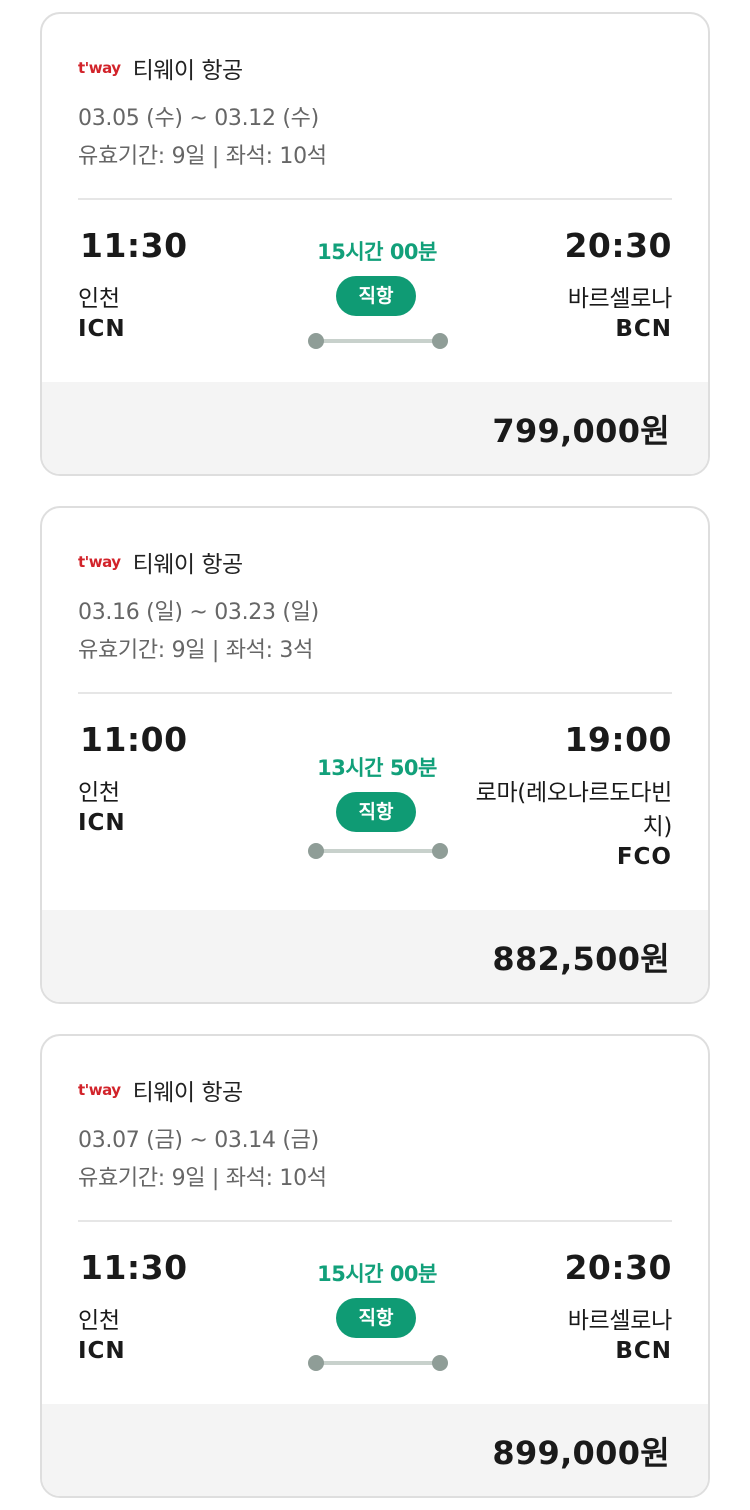 This screenshot has height=1510, width=750. I want to click on arrival-time: 19:00, so click(618, 739).